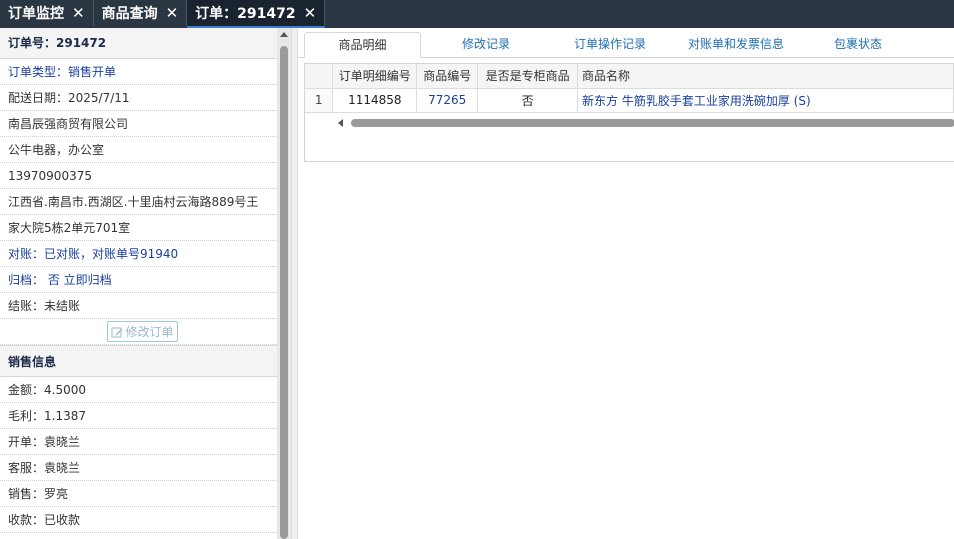 This screenshot has height=539, width=954. I want to click on column-header: 商品编号, so click(447, 76).